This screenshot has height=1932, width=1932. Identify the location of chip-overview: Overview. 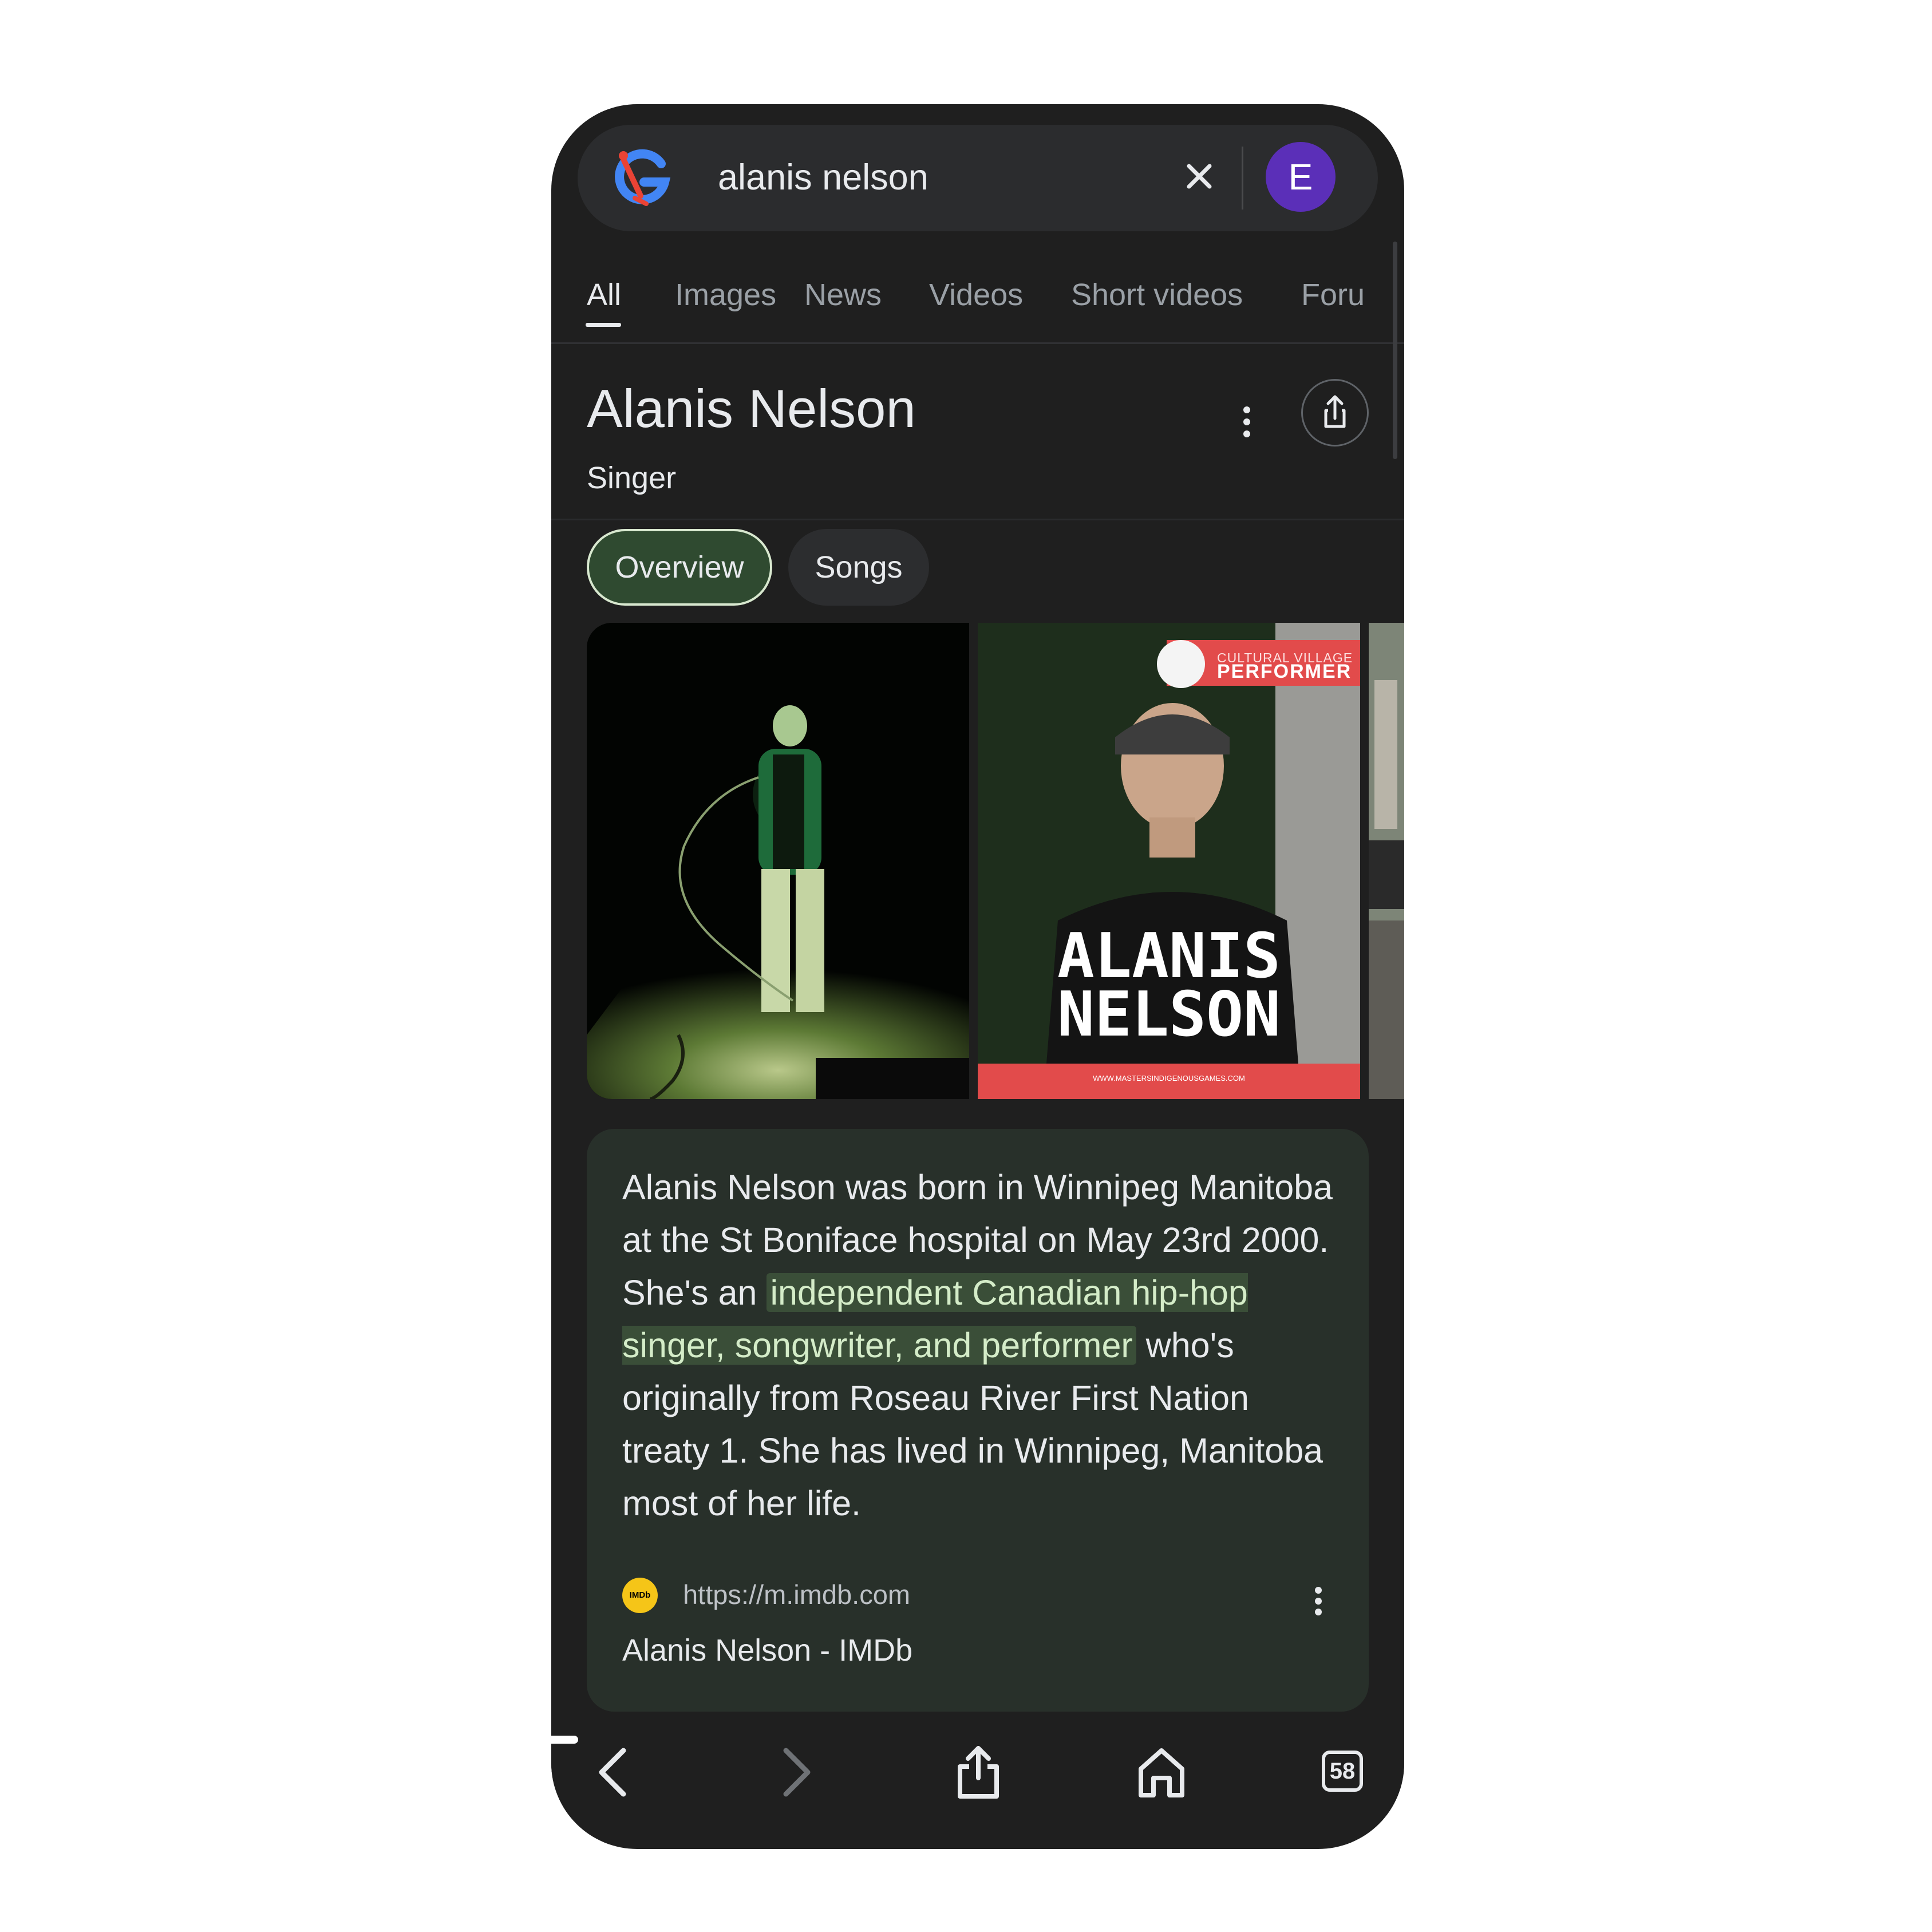
(679, 567).